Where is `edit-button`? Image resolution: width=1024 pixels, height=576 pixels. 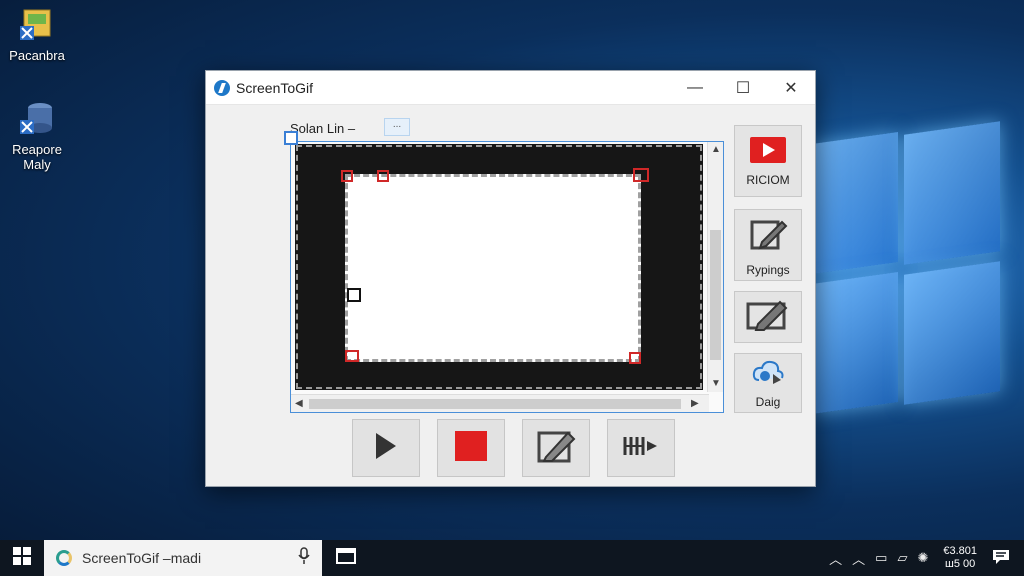 edit-button is located at coordinates (556, 448).